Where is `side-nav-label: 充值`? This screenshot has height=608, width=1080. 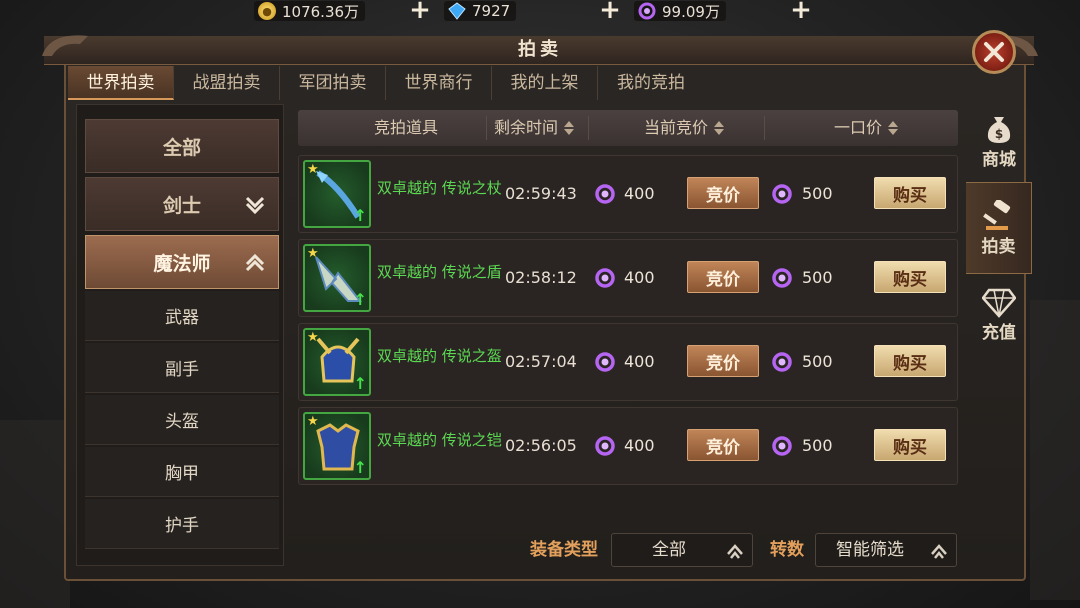 side-nav-label: 充值 is located at coordinates (999, 332).